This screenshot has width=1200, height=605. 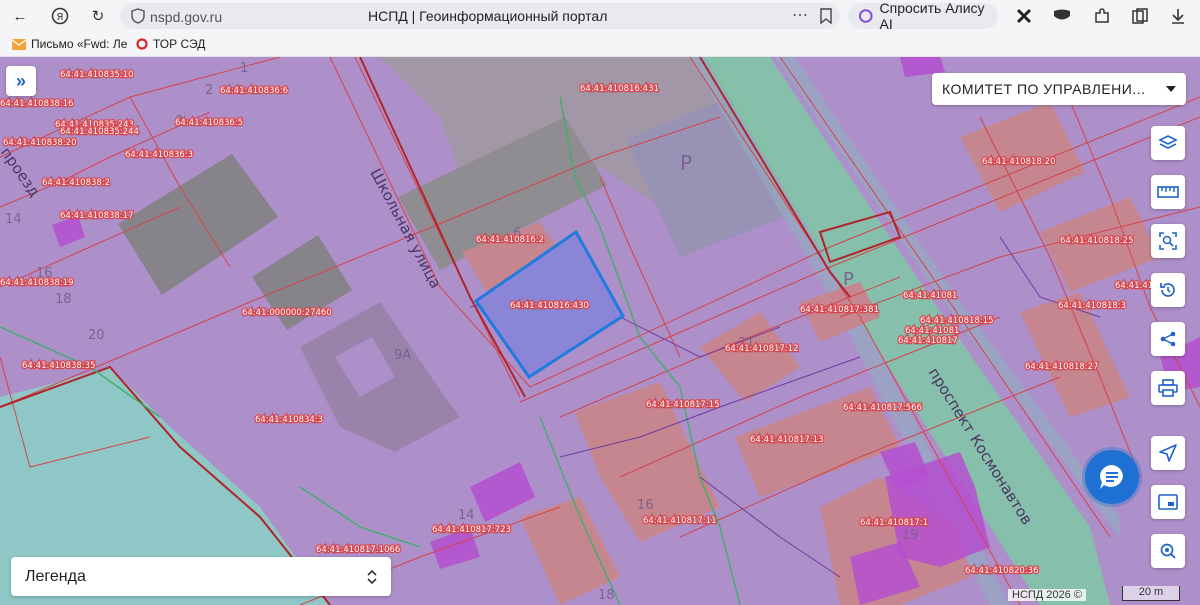 I want to click on parcel-label: 64:41:410838:20, so click(x=40, y=143).